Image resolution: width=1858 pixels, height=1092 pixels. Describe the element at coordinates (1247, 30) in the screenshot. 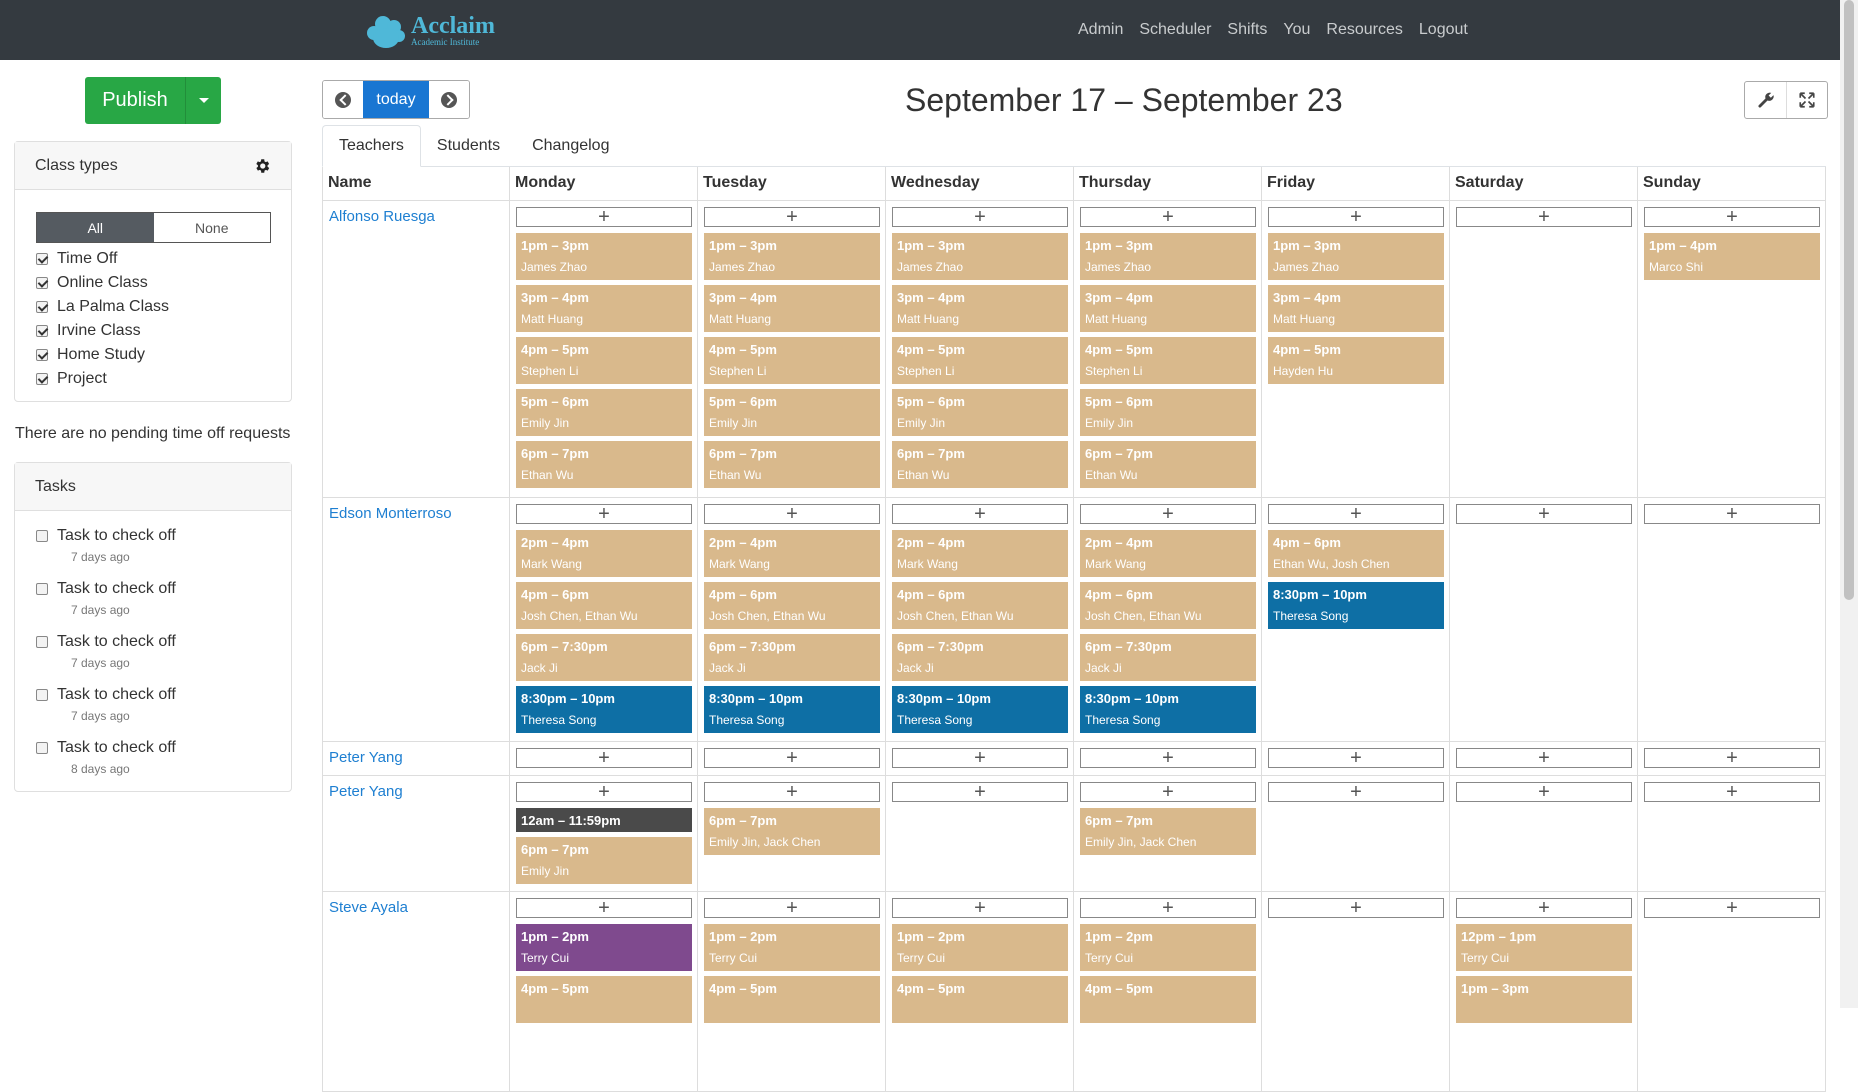

I see `nav-shifts: Shifts` at that location.